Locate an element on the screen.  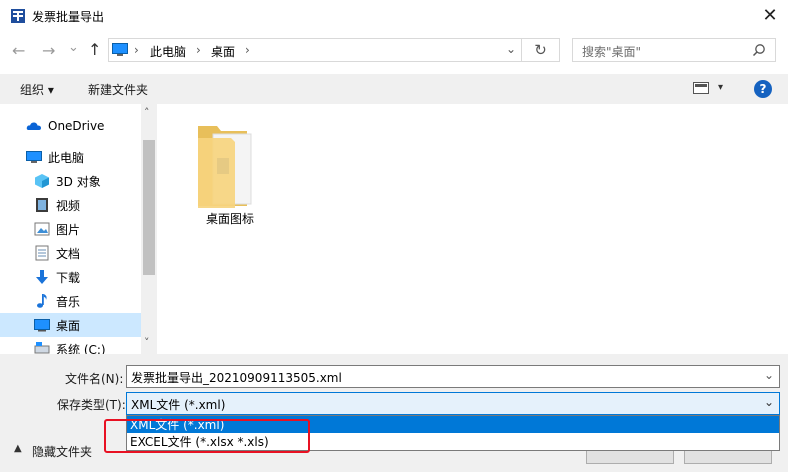
sidebar-item-label: OneDrive is located at coordinates (76, 126).